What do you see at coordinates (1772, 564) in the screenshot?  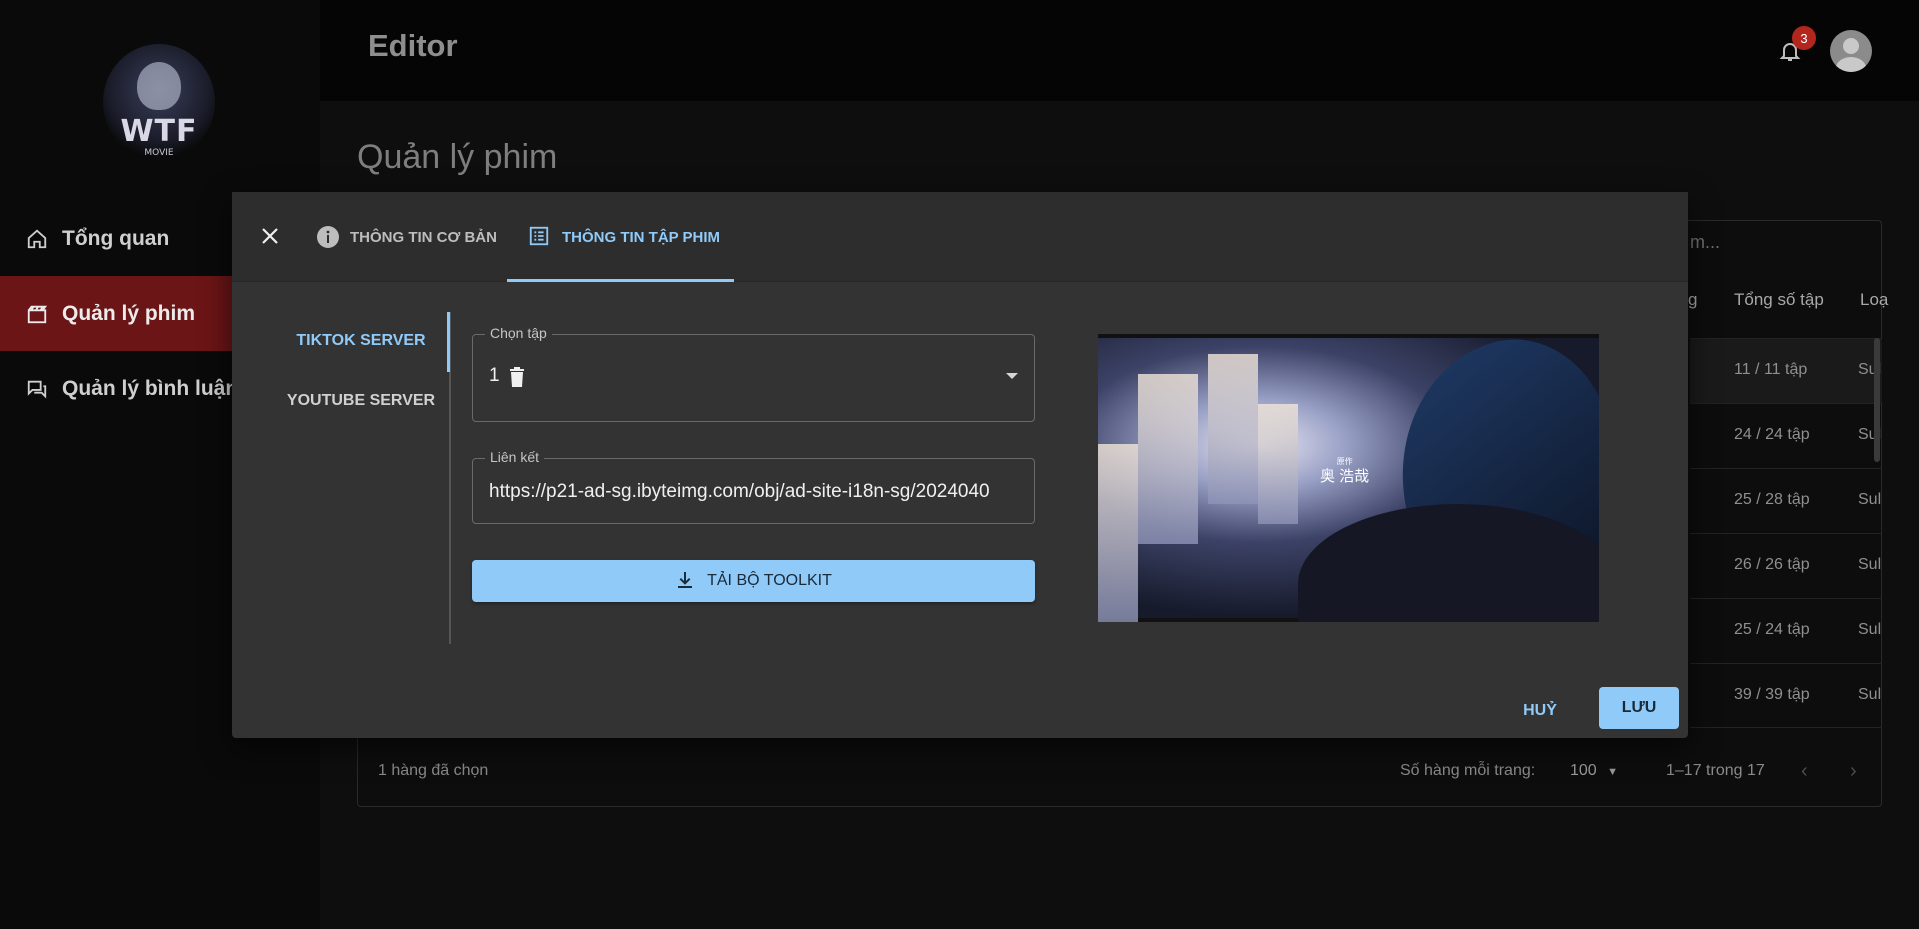 I see `episodes-cell: 26 / 26 tập` at bounding box center [1772, 564].